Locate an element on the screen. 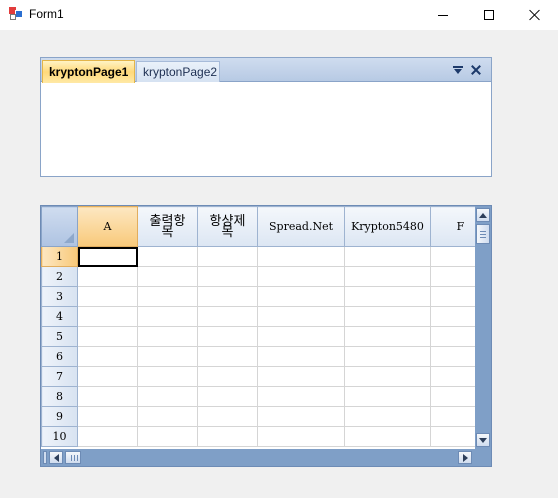  scroll-down-button is located at coordinates (483, 440).